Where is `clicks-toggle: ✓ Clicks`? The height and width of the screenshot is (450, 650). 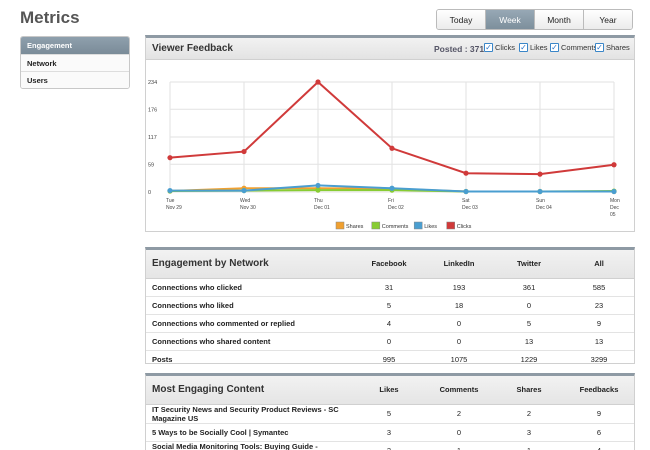
clicks-toggle: ✓ Clicks is located at coordinates (499, 47).